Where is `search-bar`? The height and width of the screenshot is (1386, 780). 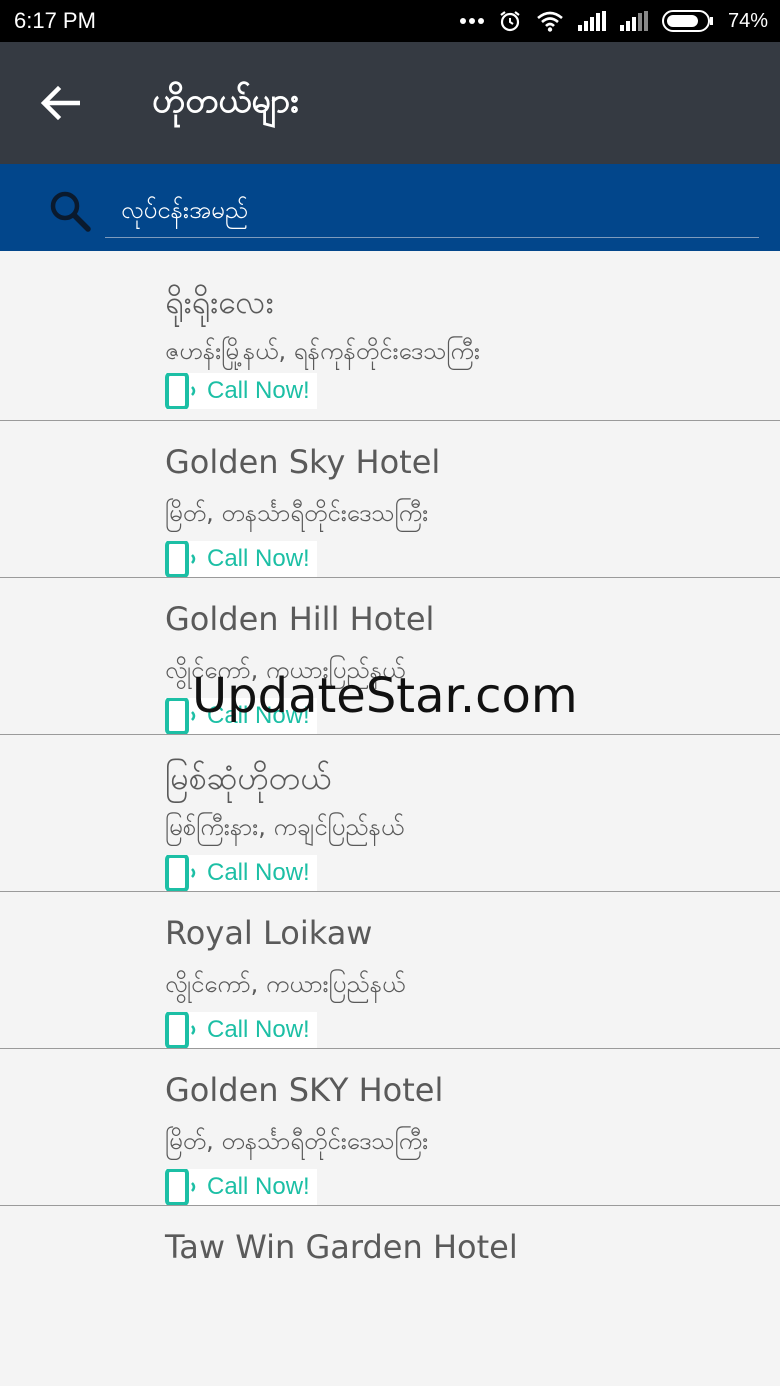
search-bar is located at coordinates (390, 207).